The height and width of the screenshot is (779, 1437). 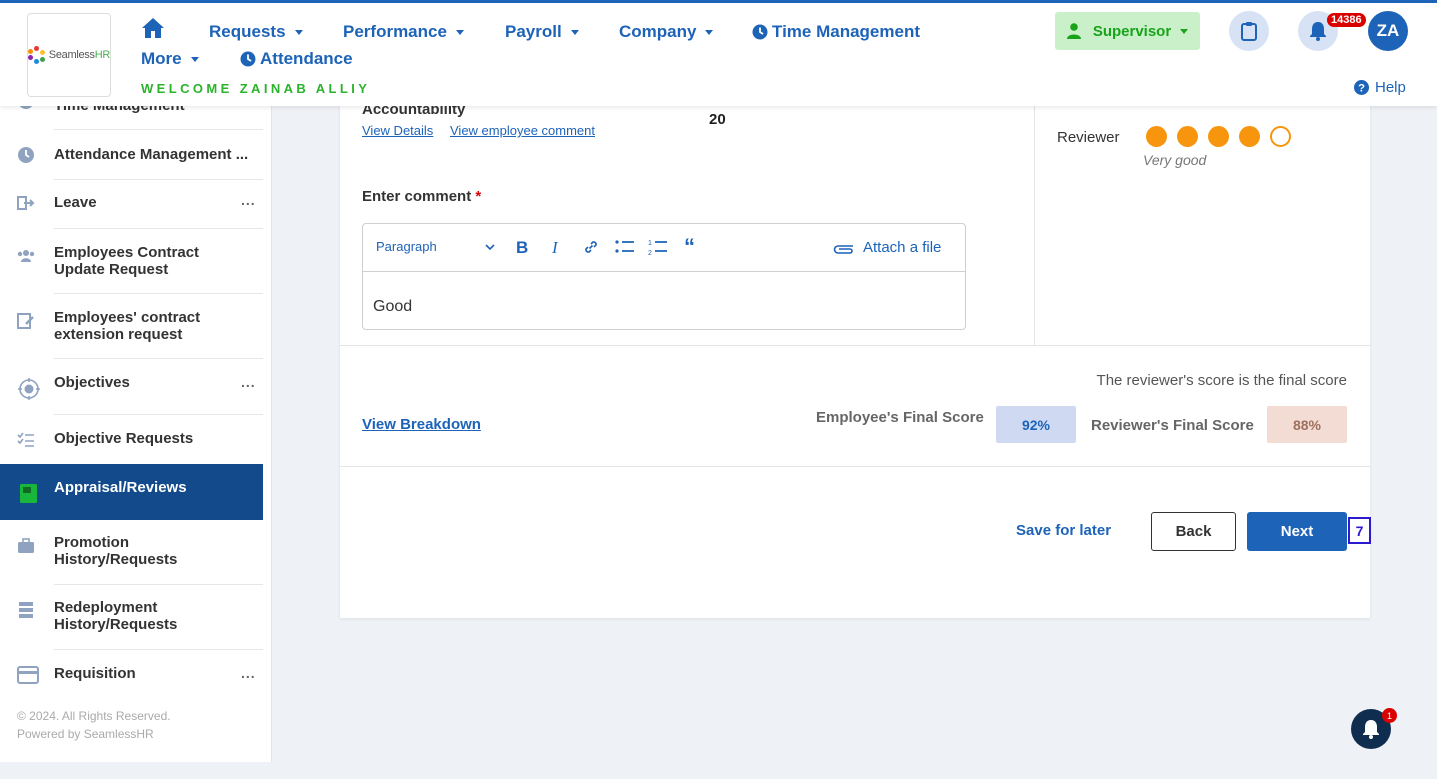 I want to click on book-icon, so click(x=28, y=493).